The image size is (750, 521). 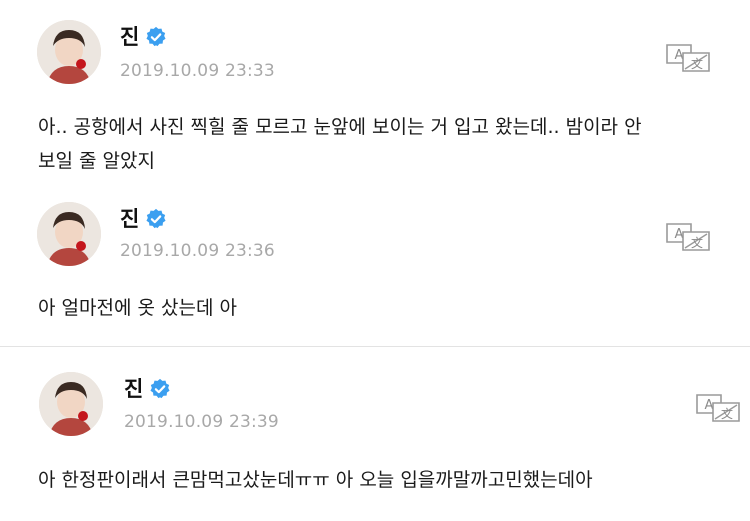 What do you see at coordinates (96, 161) in the screenshot?
I see `post-text-line: 보일 줄 알았지` at bounding box center [96, 161].